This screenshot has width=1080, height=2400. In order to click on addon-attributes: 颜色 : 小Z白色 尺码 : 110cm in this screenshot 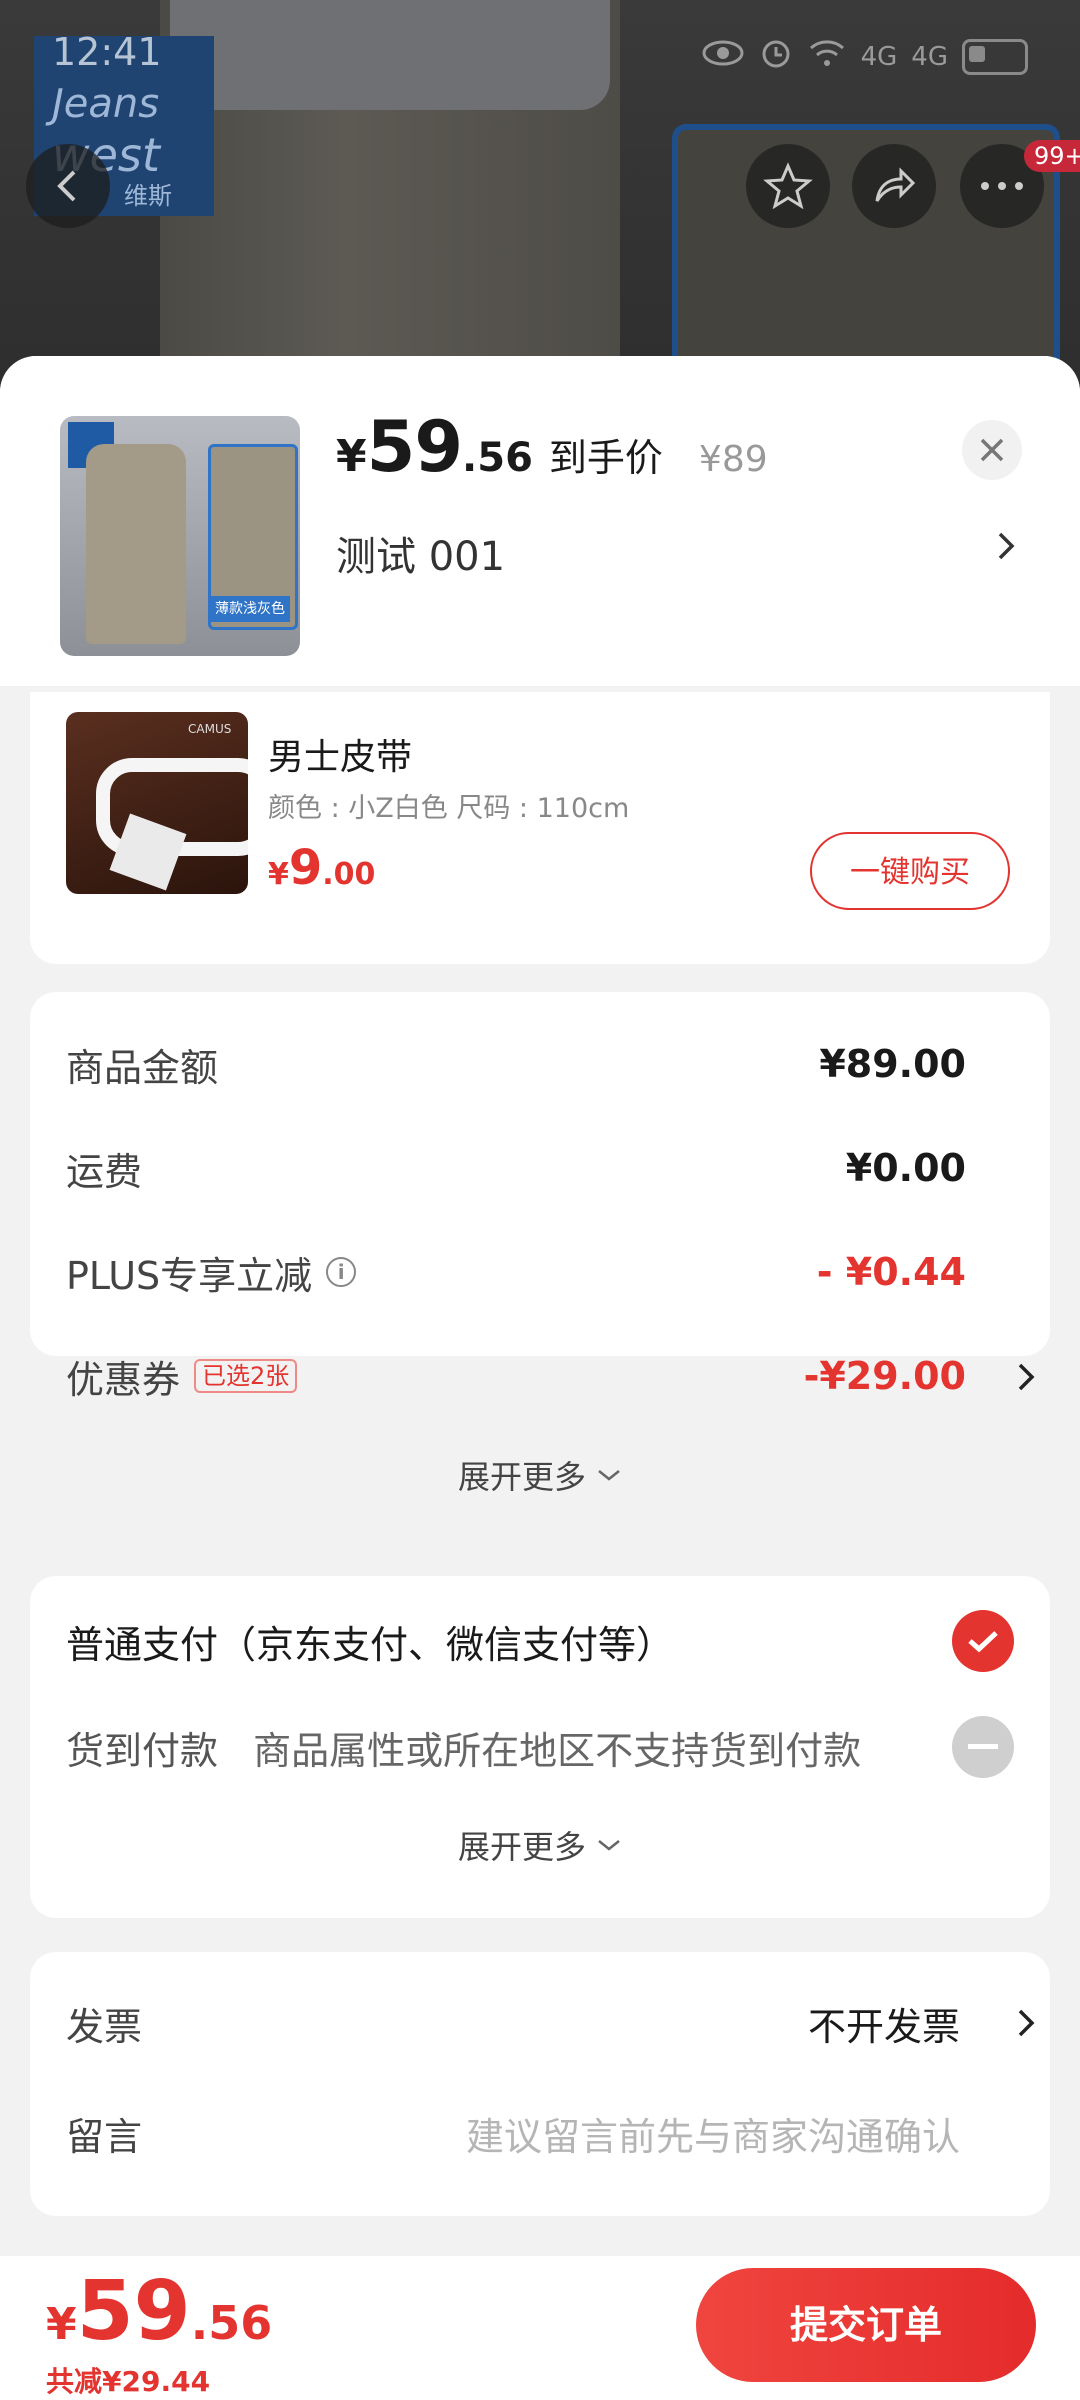, I will do `click(449, 808)`.